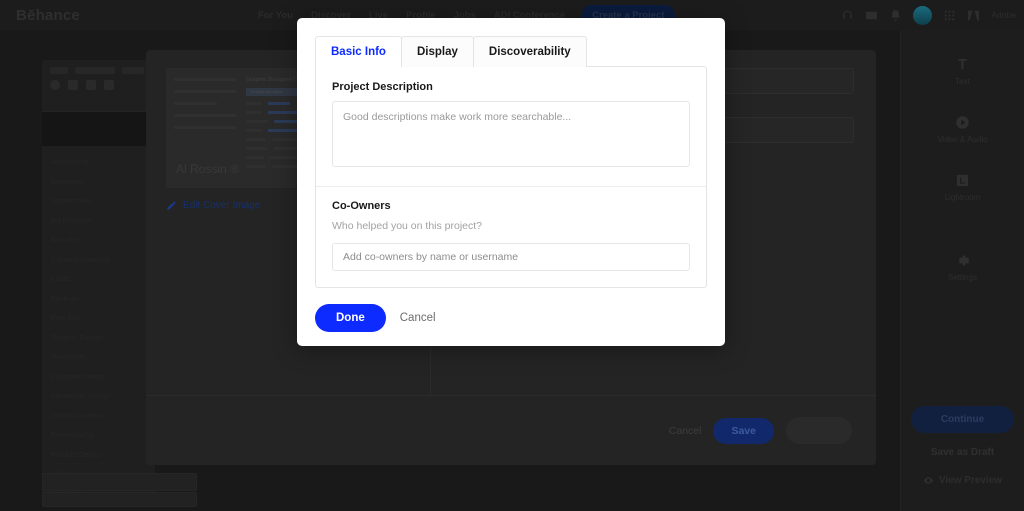 Image resolution: width=1024 pixels, height=511 pixels. I want to click on right-rail-footer: Continue Save as Draft View Preview, so click(962, 458).